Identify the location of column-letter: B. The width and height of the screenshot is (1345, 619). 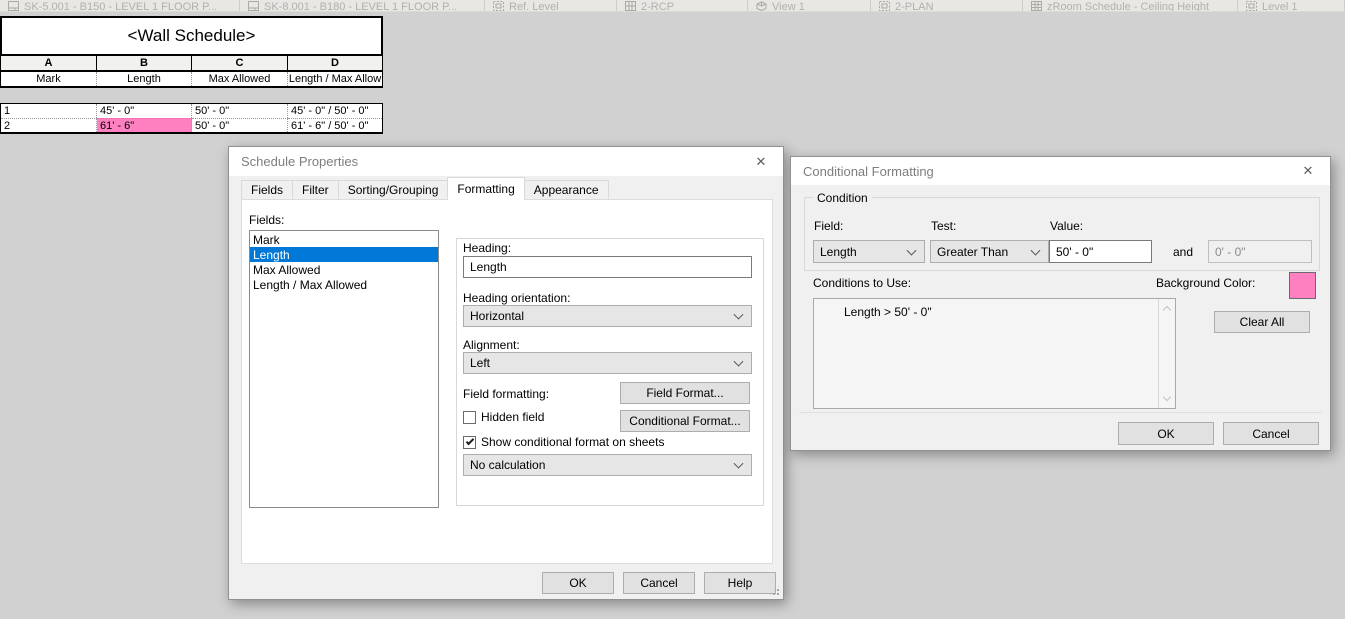
(144, 63).